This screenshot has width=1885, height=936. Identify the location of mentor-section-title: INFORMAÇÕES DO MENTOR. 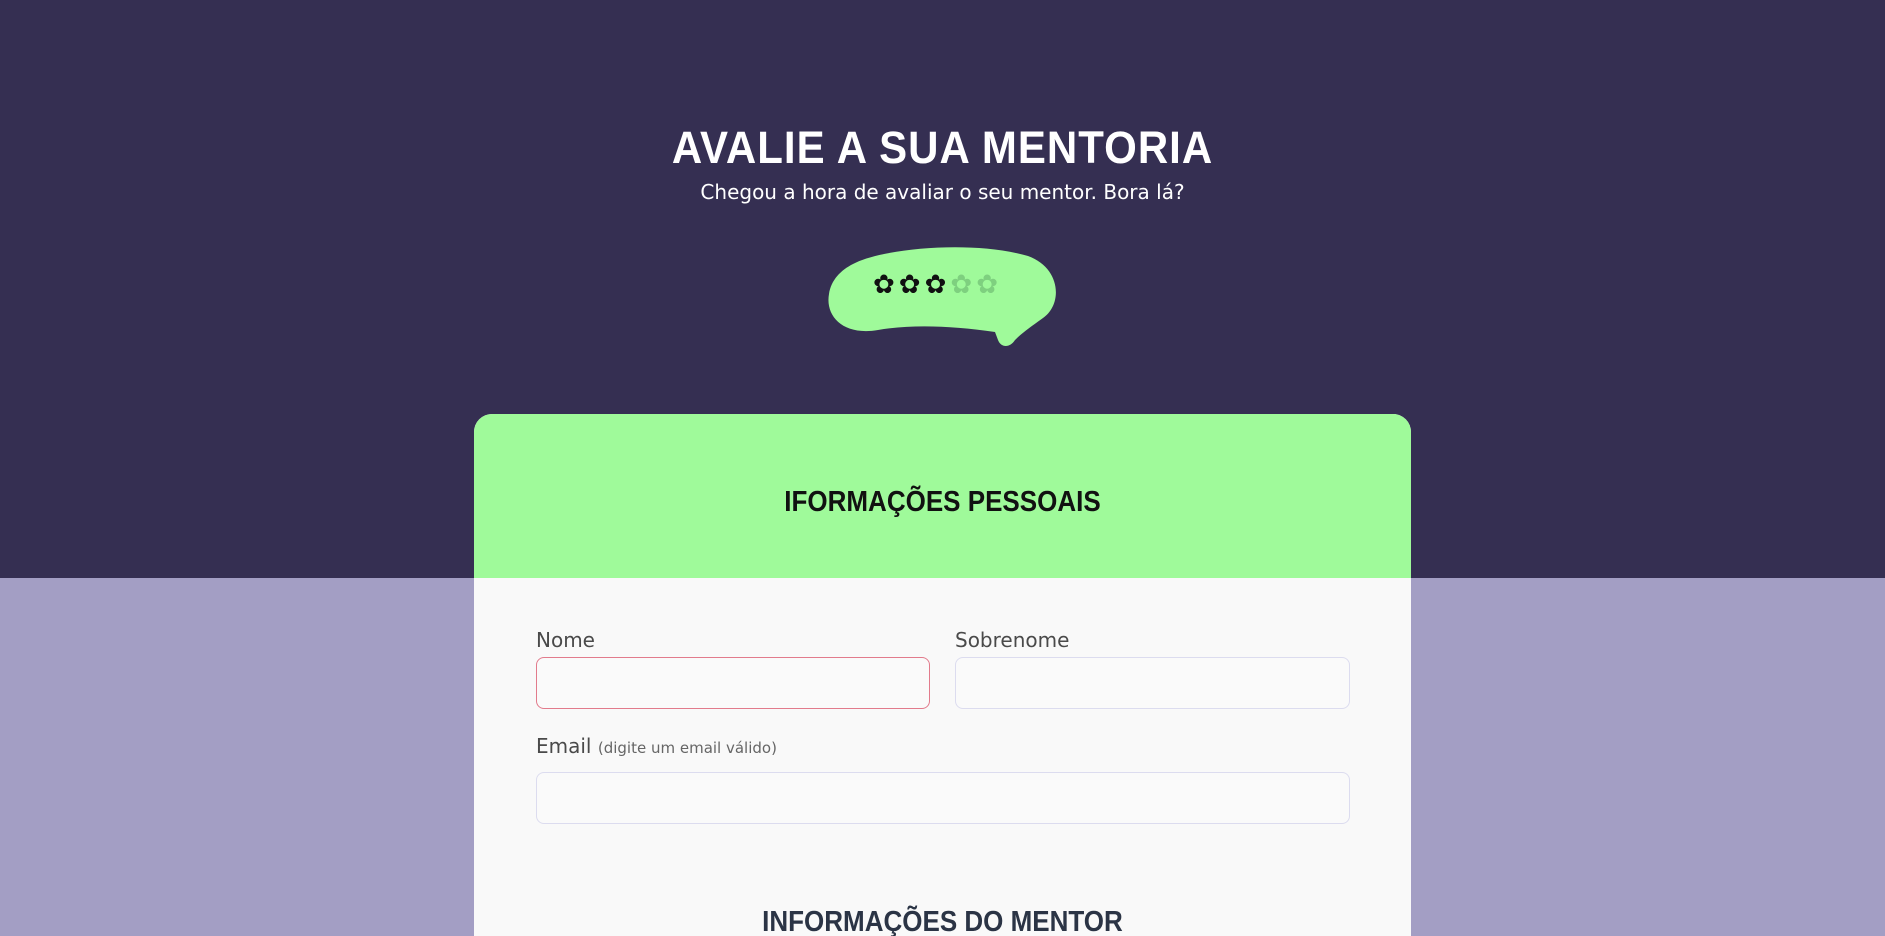
(942, 920).